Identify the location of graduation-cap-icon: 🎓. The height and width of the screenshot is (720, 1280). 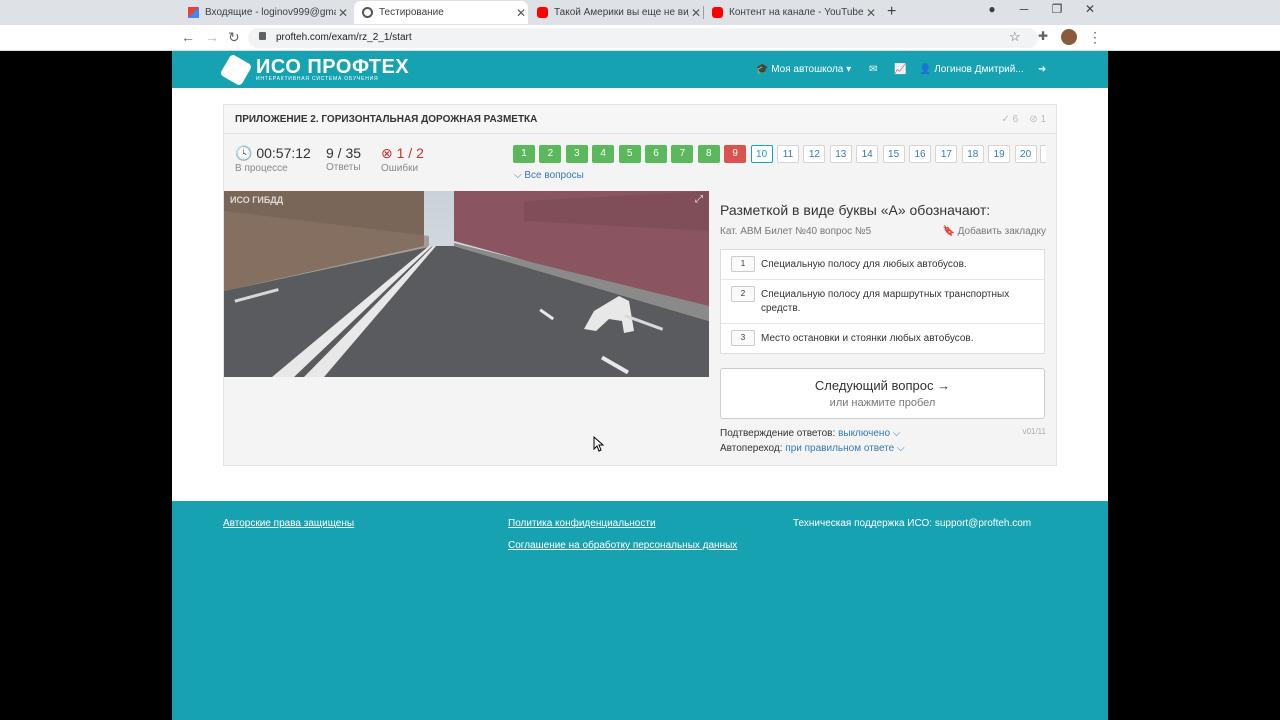
(762, 69).